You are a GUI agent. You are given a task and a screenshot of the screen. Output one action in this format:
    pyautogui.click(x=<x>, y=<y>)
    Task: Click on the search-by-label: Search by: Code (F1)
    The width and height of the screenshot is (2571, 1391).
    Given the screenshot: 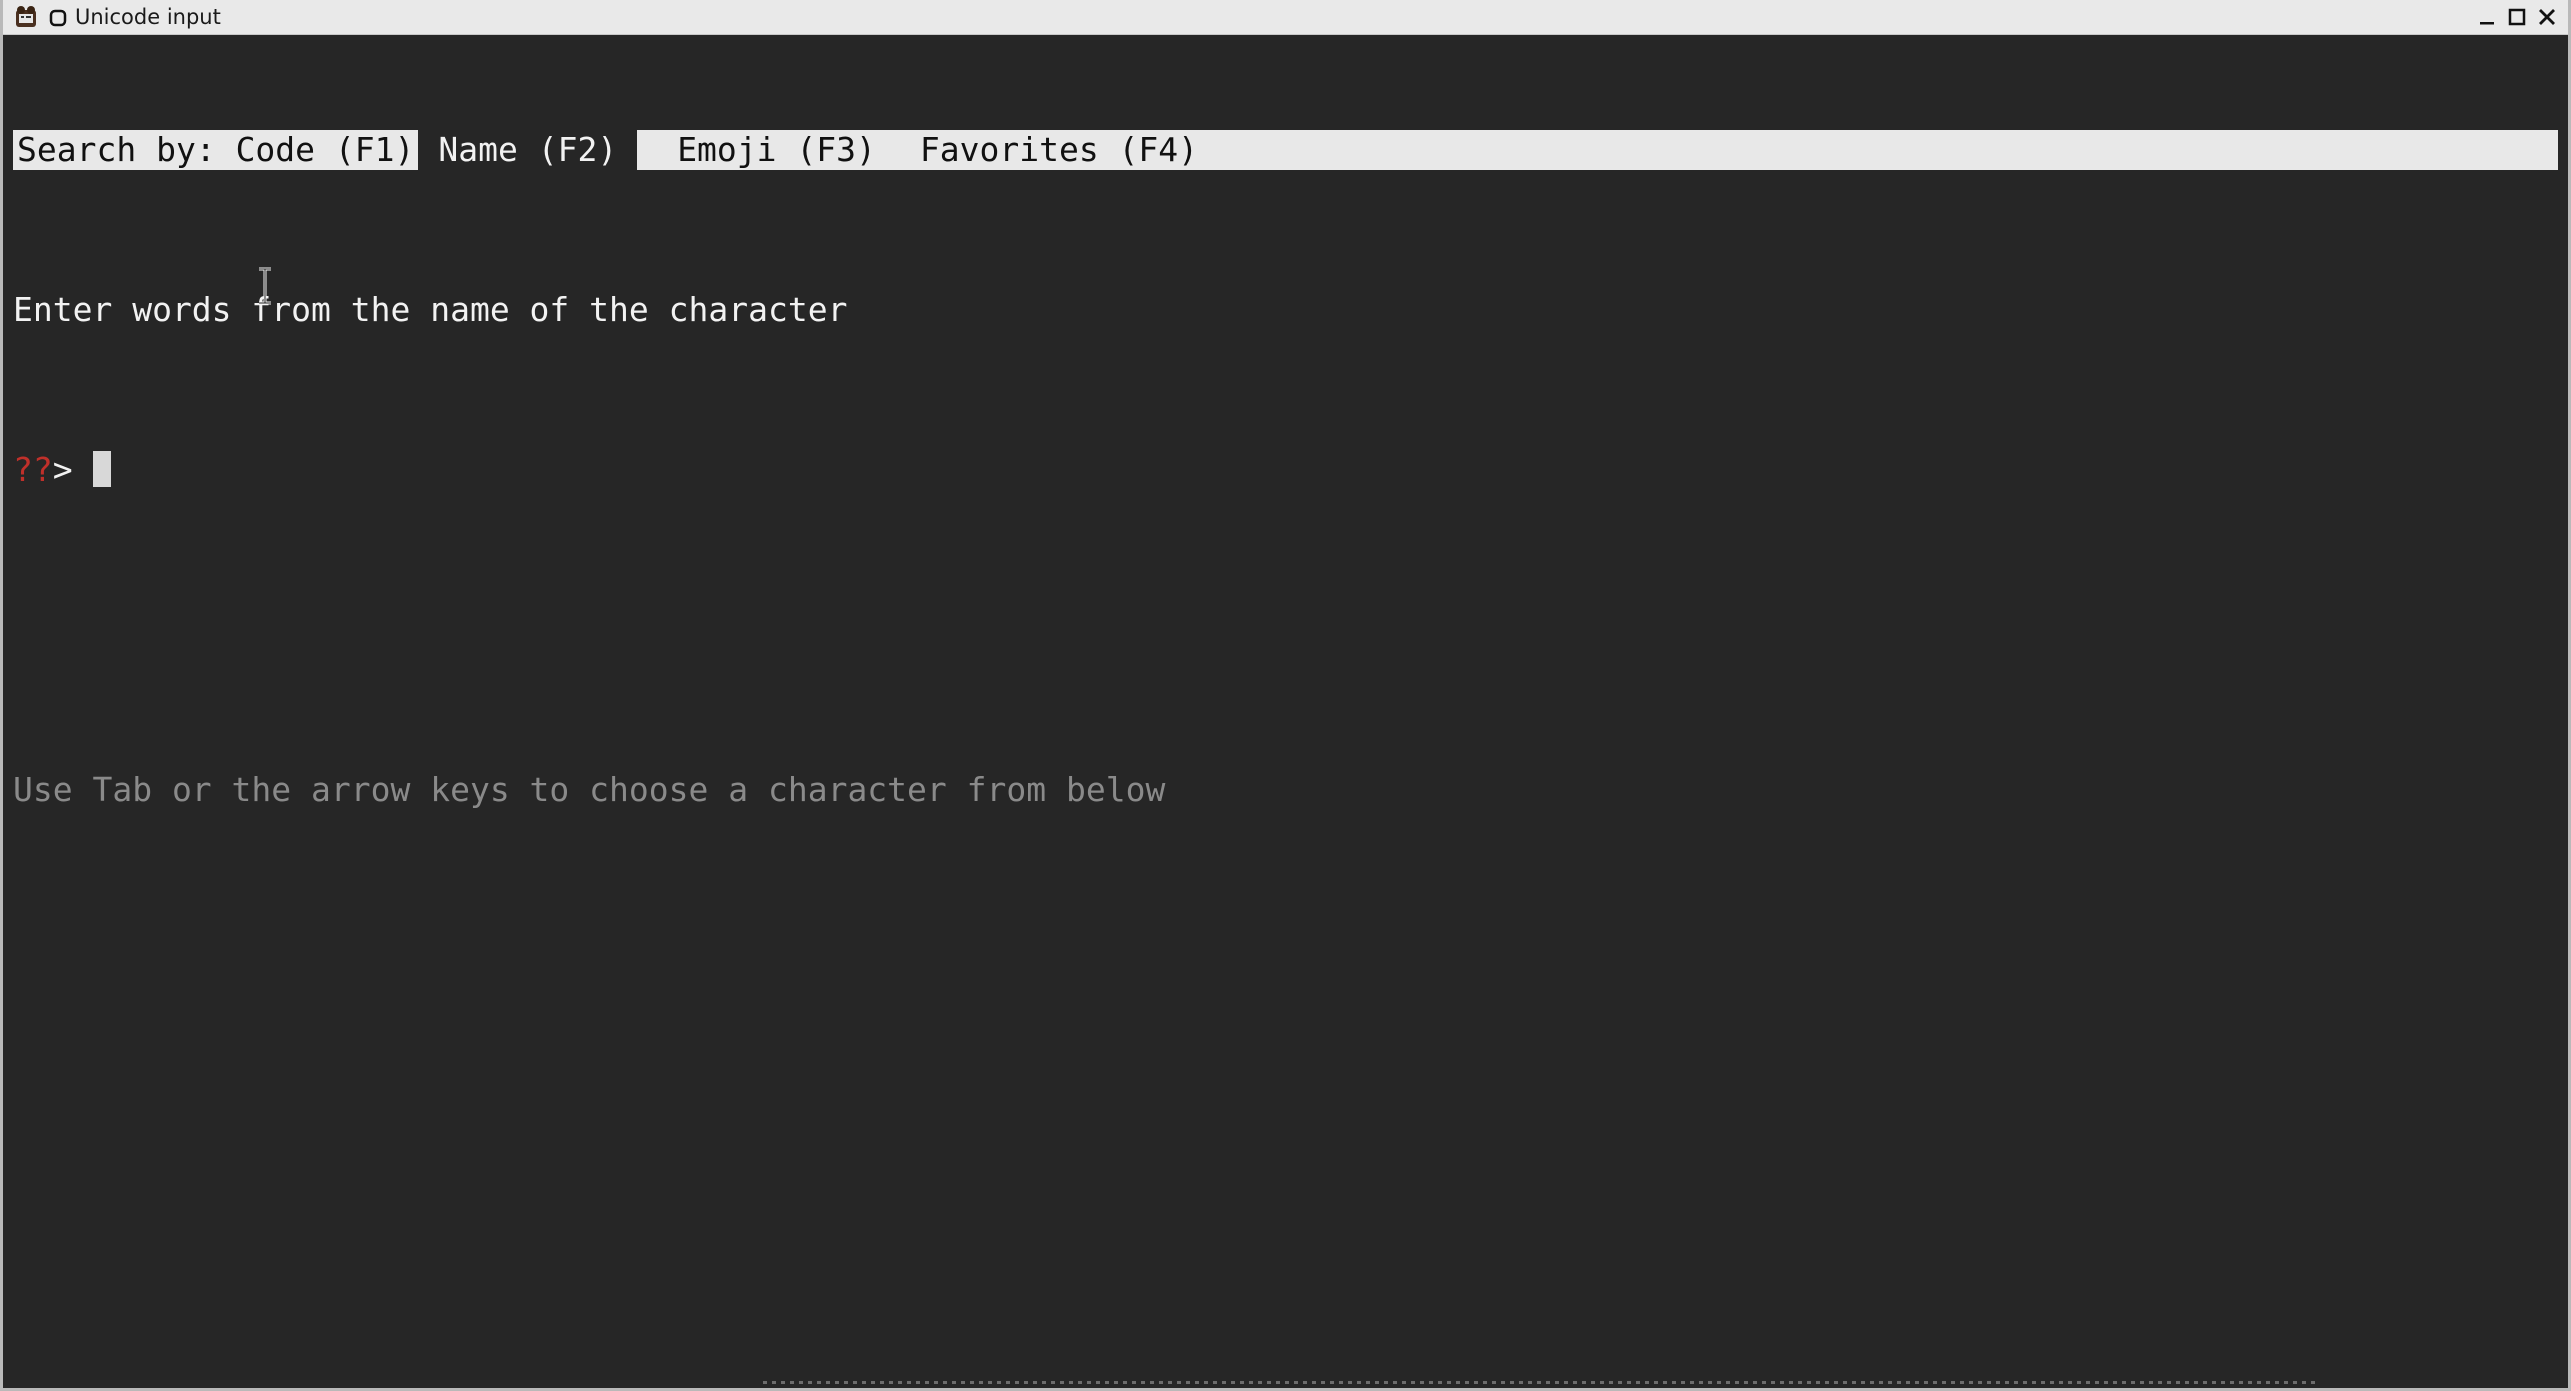 What is the action you would take?
    pyautogui.click(x=216, y=149)
    